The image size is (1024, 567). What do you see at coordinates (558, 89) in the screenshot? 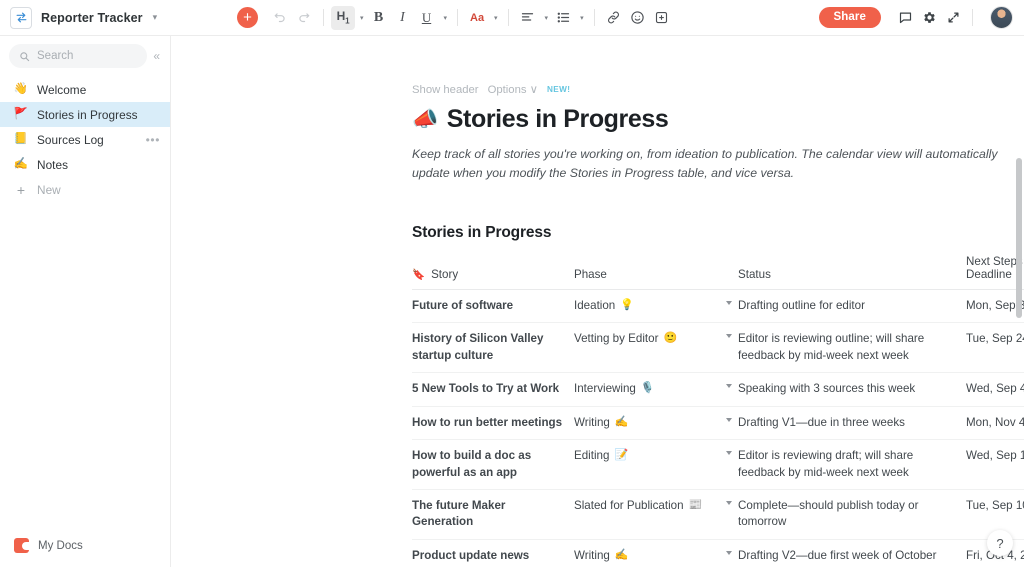
I see `new-badge: NEW!` at bounding box center [558, 89].